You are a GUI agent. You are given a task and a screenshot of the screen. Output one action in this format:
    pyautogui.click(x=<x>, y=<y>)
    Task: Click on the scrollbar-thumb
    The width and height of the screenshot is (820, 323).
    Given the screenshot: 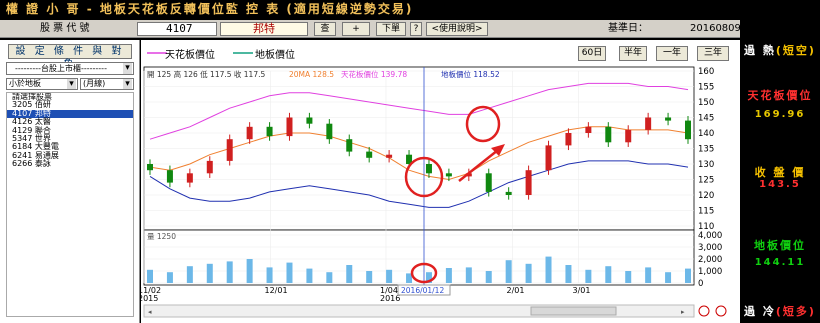 What is the action you would take?
    pyautogui.click(x=573, y=311)
    